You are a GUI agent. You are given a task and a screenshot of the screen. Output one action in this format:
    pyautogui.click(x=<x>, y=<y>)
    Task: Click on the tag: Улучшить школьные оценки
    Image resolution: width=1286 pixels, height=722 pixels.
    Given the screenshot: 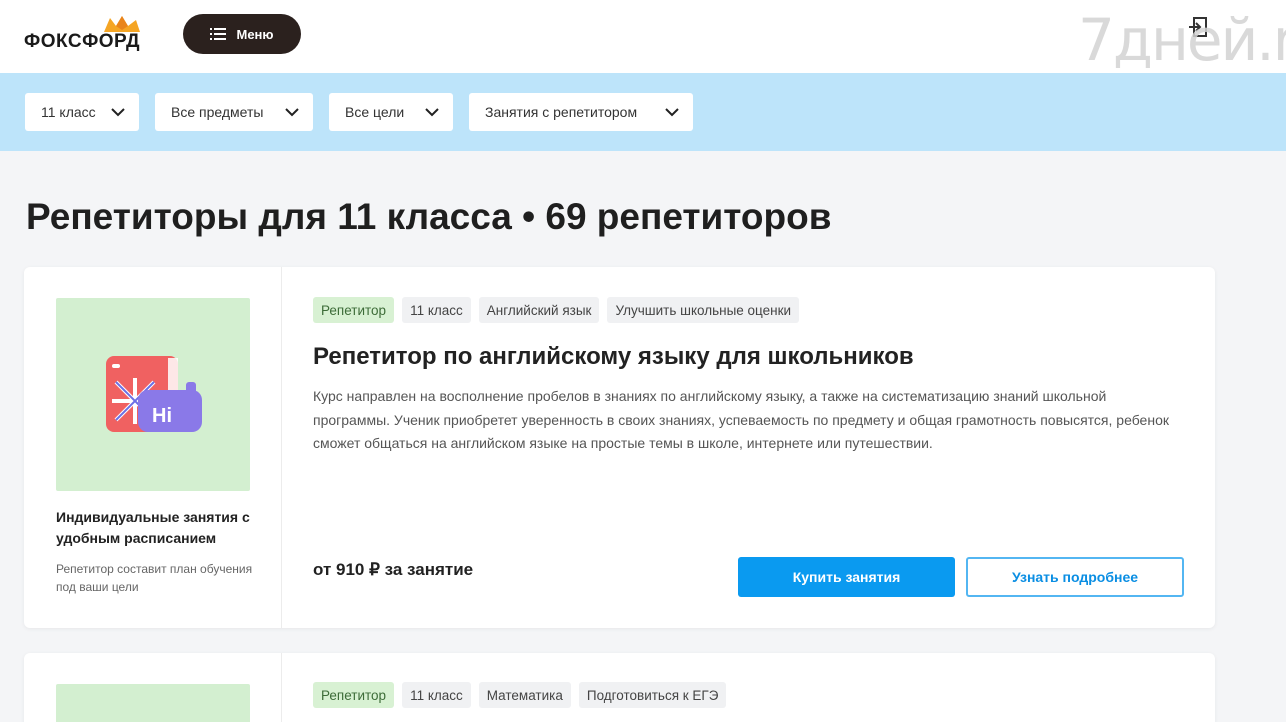 What is the action you would take?
    pyautogui.click(x=703, y=310)
    